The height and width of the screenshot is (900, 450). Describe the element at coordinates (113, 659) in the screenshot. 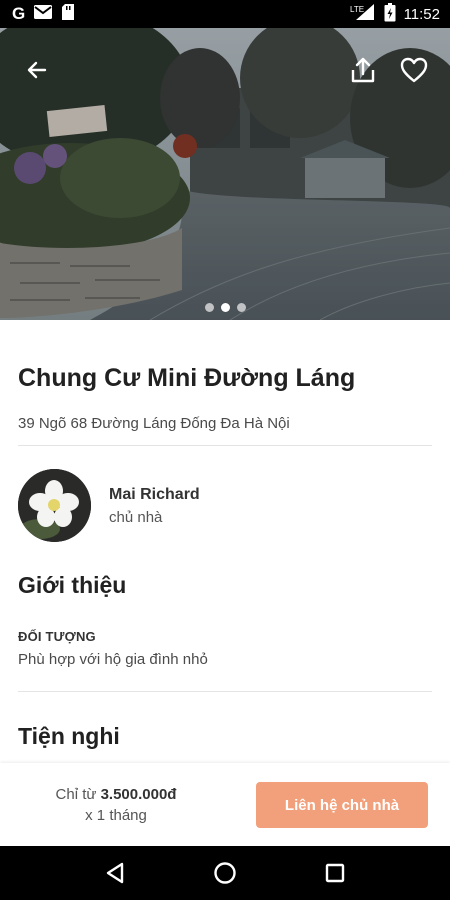

I see `audience-value: Phù hợp với hộ gia đình nhỏ` at that location.